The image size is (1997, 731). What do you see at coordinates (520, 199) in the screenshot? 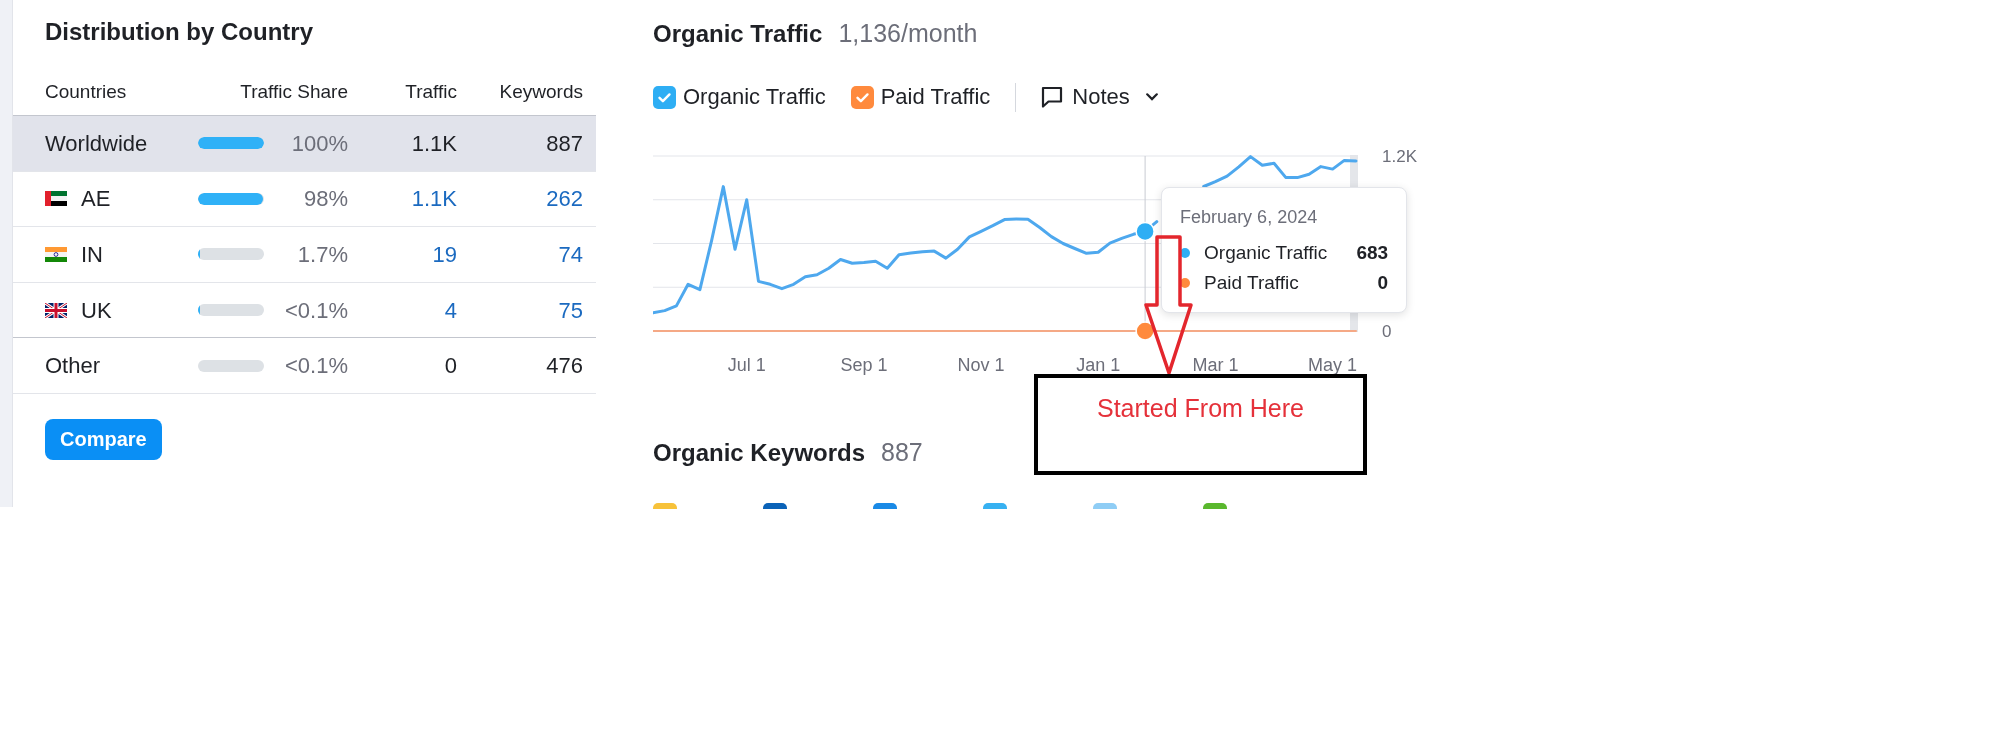
I see `keywords-link: 262` at bounding box center [520, 199].